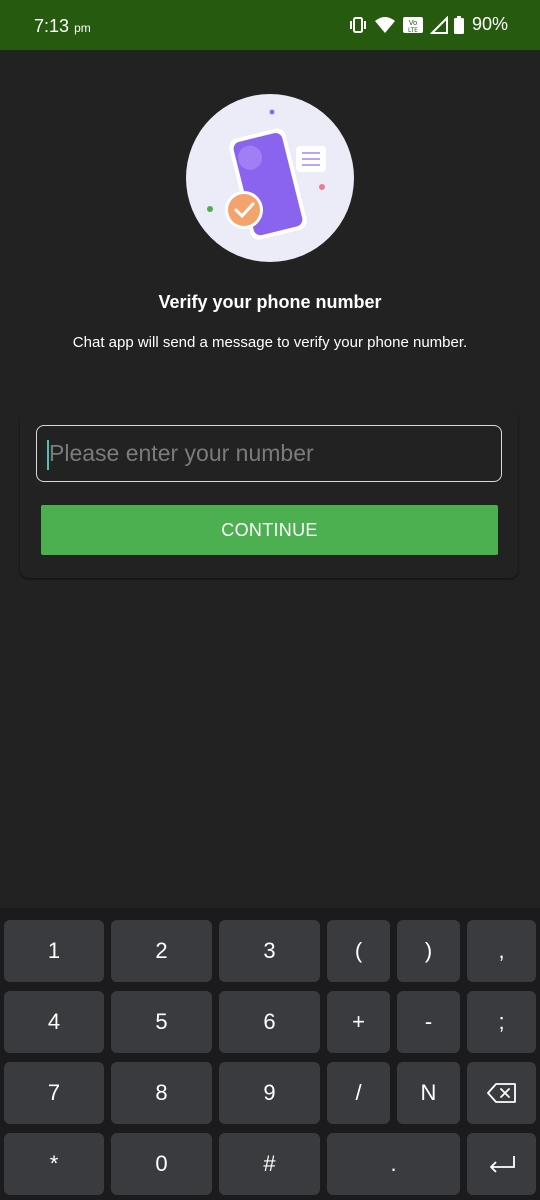 The height and width of the screenshot is (1200, 540). Describe the element at coordinates (428, 1093) in the screenshot. I see `key-n: N` at that location.